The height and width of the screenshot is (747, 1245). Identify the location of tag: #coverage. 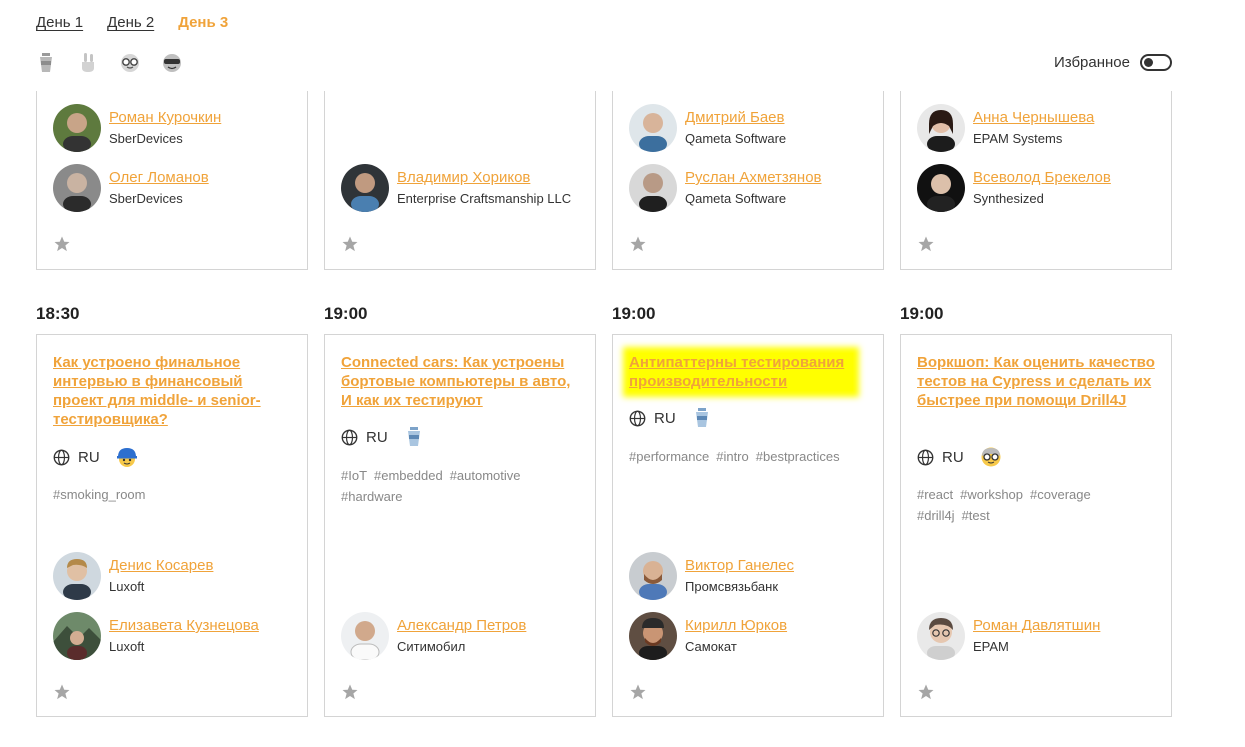
(1060, 494).